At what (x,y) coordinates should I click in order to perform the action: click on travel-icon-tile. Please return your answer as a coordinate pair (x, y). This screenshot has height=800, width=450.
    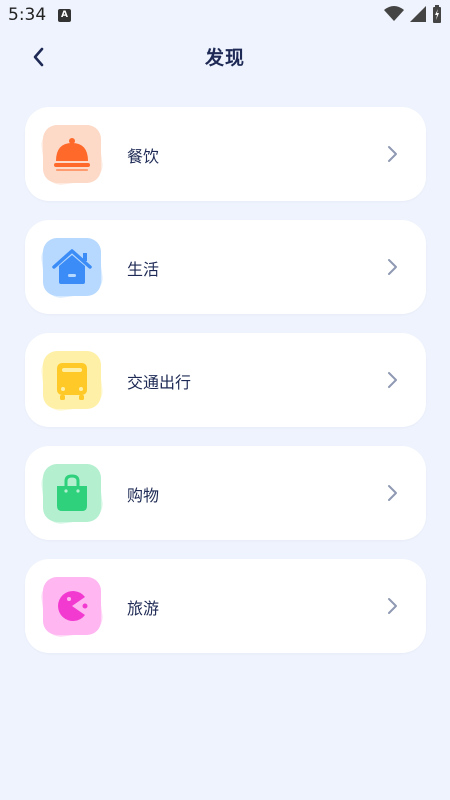
    Looking at the image, I should click on (72, 607).